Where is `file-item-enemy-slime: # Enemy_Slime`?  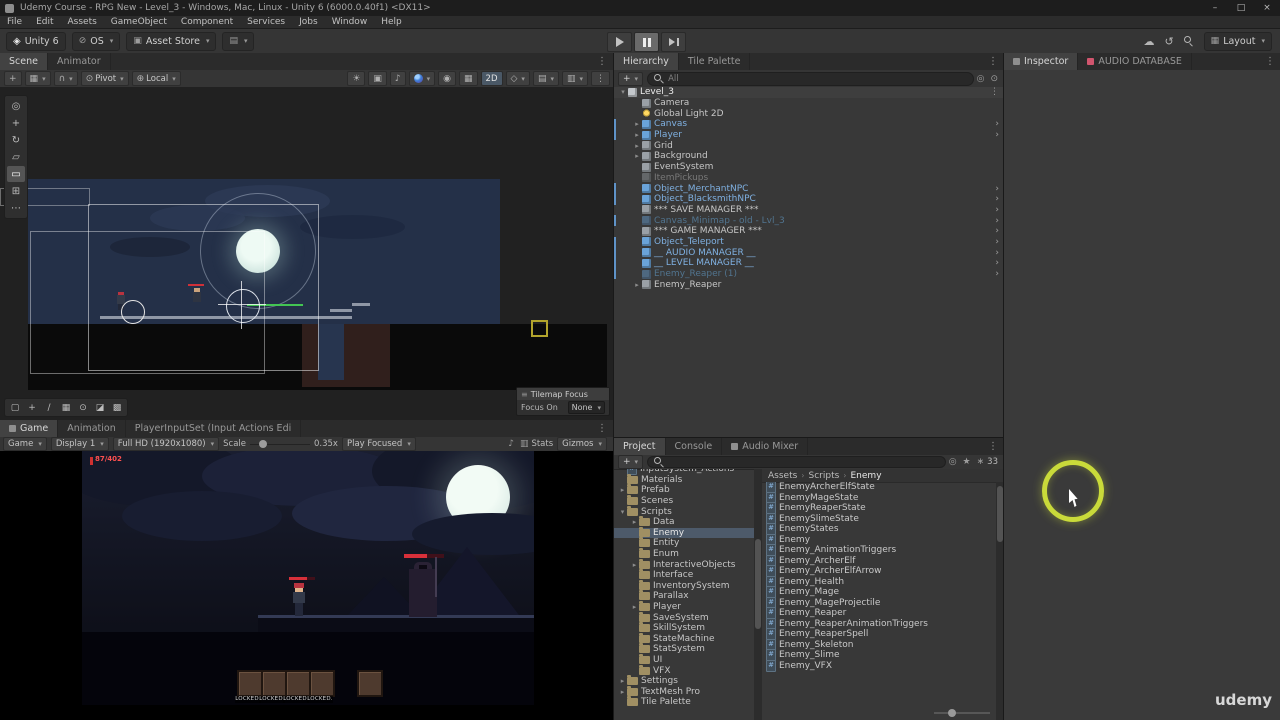
file-item-enemy-slime: # Enemy_Slime is located at coordinates (879, 655).